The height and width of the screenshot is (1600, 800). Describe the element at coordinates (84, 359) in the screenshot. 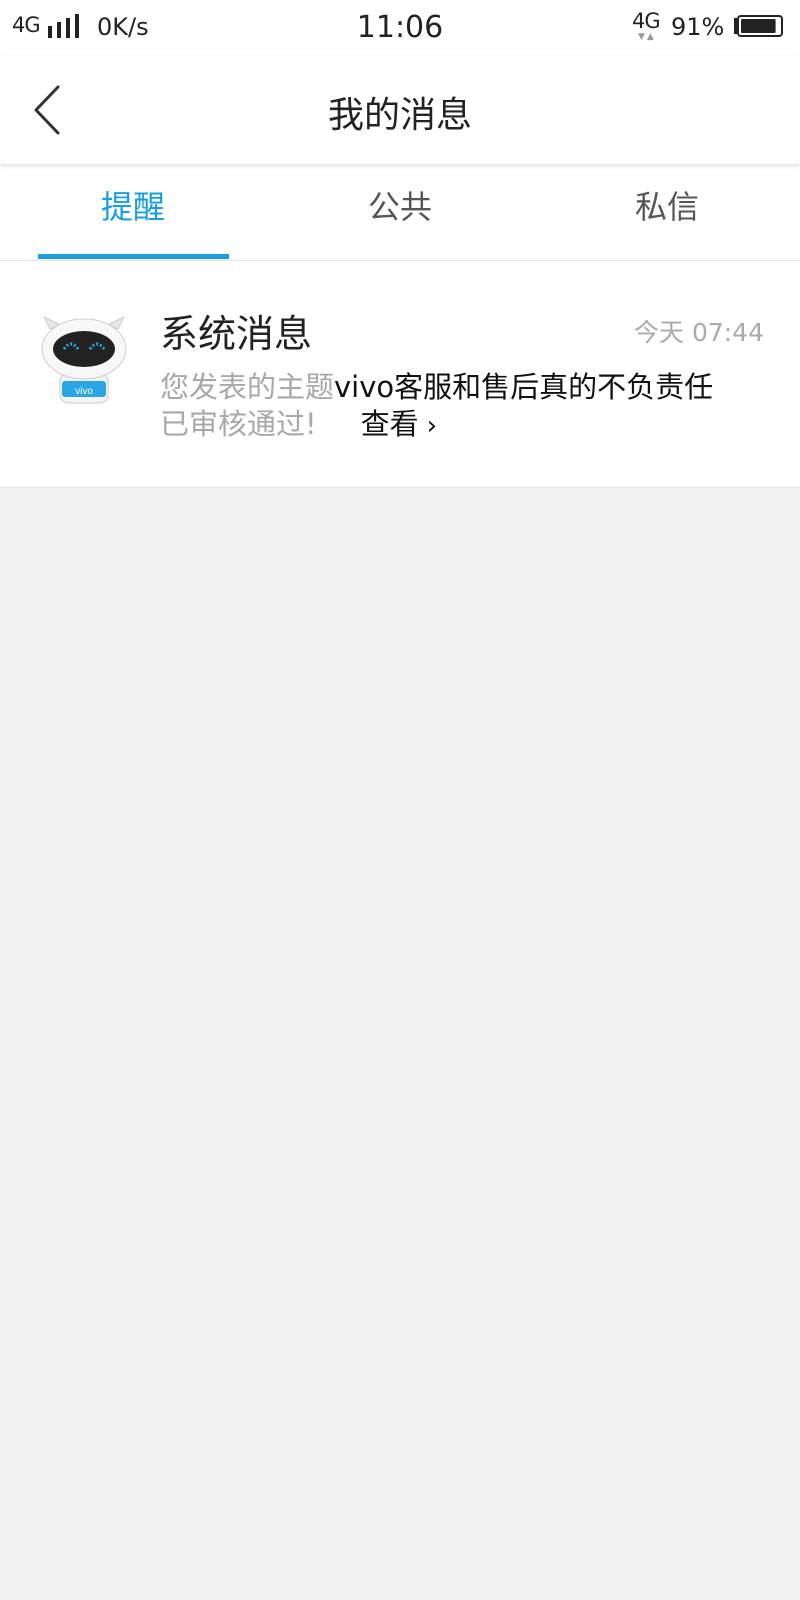

I see `vivo-robot-avatar-icon: vivo` at that location.